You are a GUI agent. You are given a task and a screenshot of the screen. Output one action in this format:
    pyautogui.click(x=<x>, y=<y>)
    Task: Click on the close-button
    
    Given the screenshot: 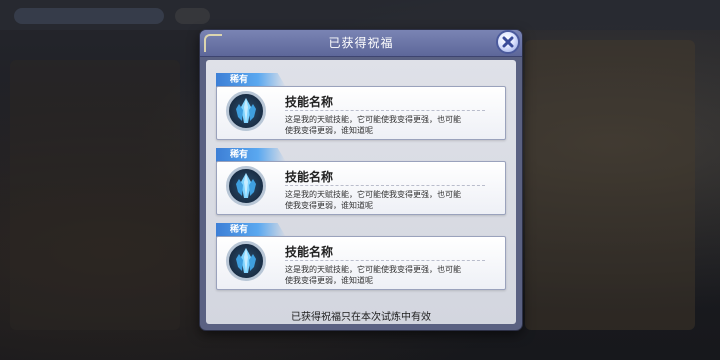 What is the action you would take?
    pyautogui.click(x=508, y=42)
    